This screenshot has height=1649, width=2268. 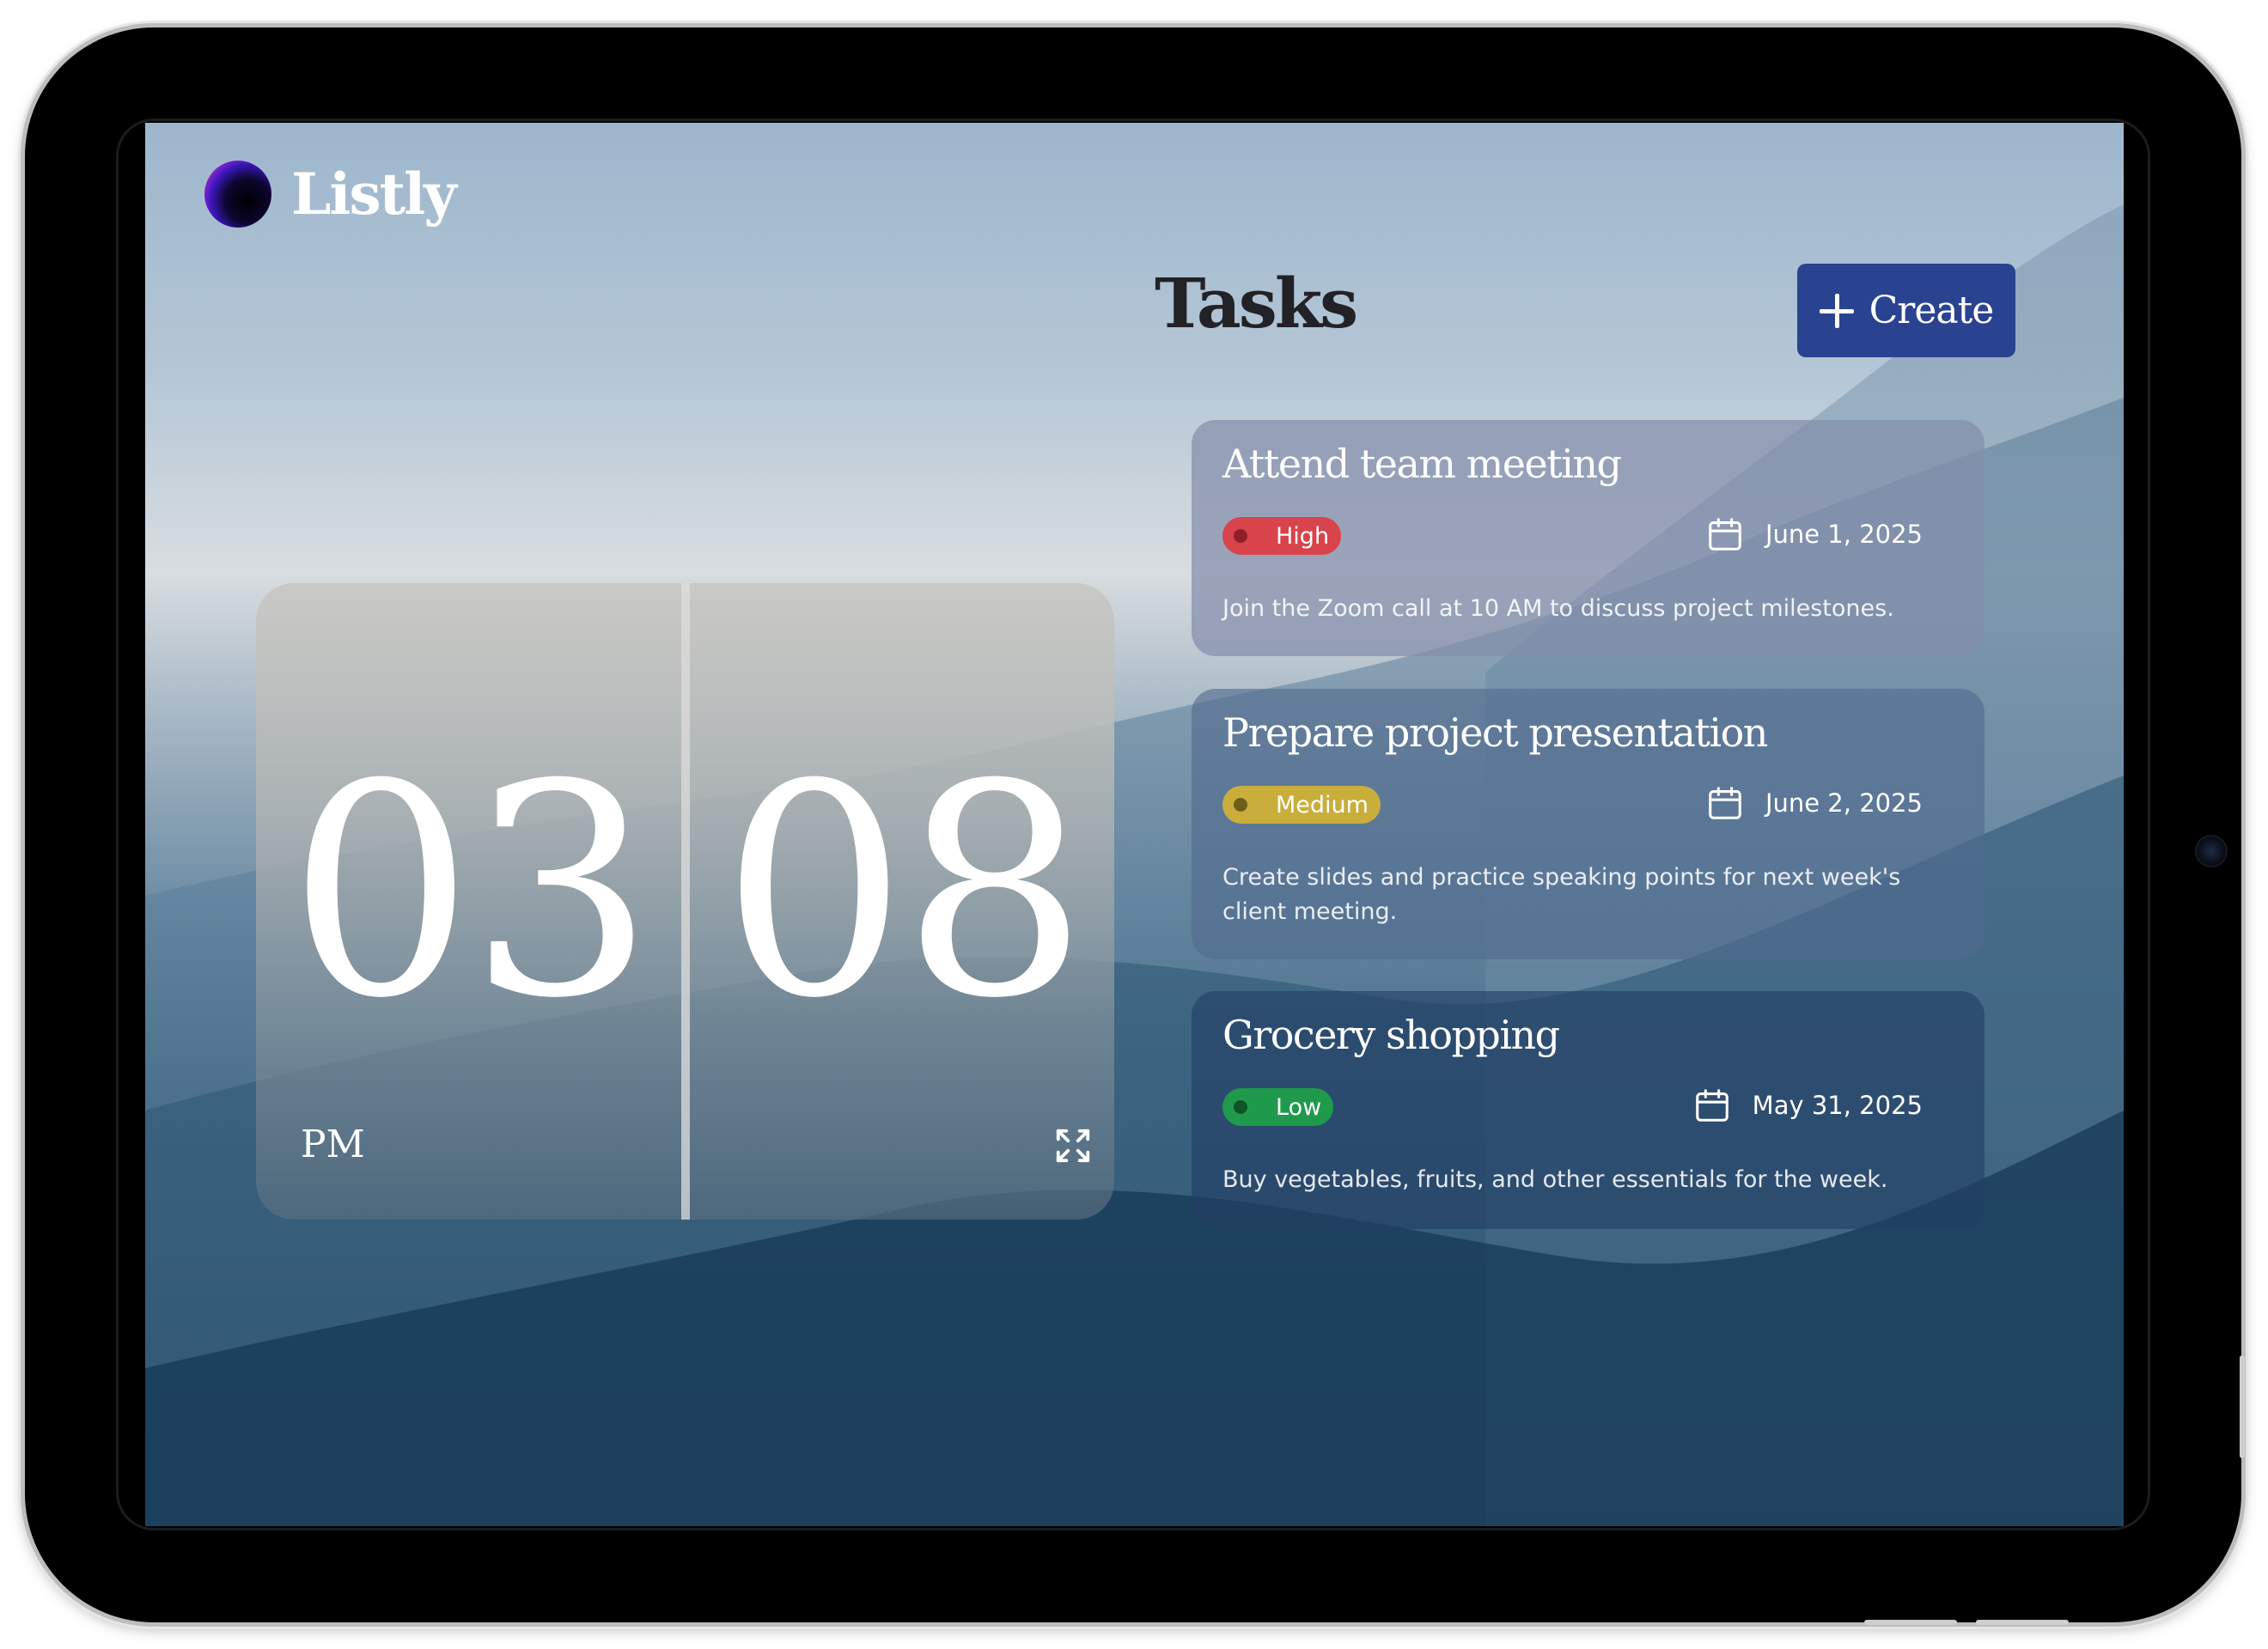 I want to click on camera-icon, so click(x=2211, y=852).